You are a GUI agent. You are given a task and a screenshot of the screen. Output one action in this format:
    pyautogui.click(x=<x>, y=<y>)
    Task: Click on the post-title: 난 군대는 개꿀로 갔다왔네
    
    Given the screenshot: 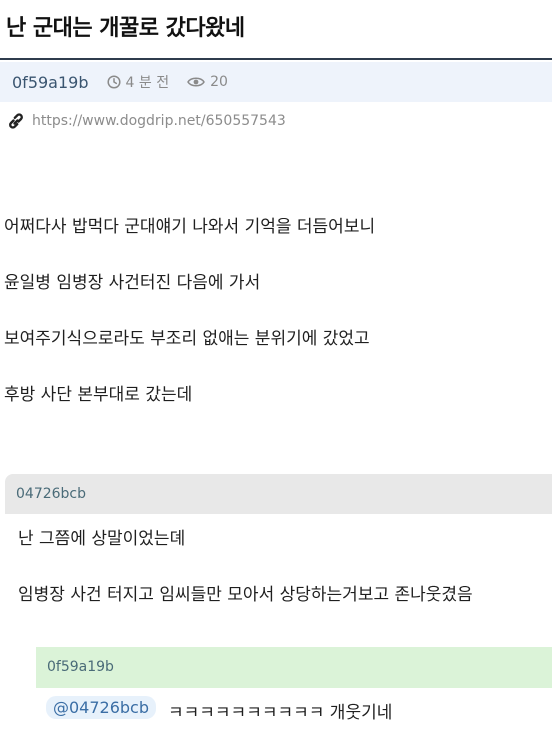 What is the action you would take?
    pyautogui.click(x=125, y=28)
    